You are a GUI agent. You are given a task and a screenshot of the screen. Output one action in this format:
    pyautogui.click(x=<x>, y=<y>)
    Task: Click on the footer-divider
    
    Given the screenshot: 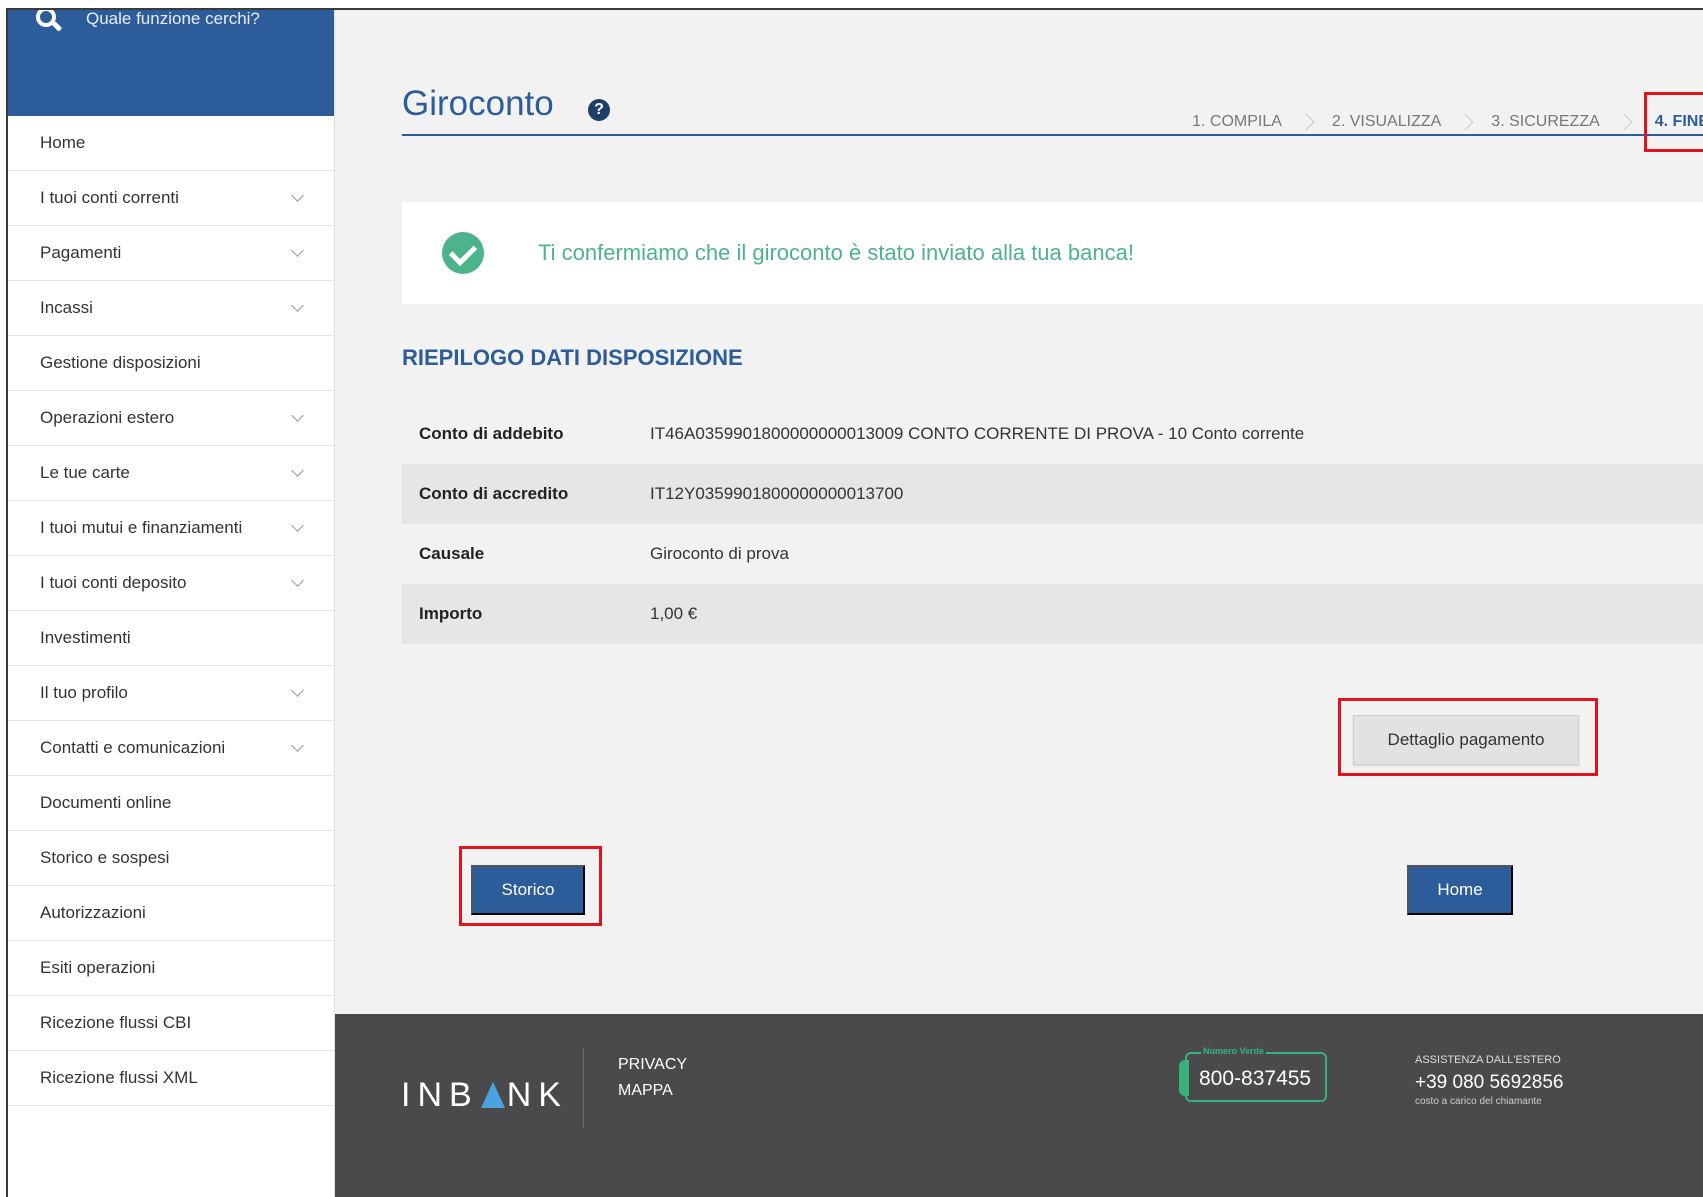 What is the action you would take?
    pyautogui.click(x=583, y=1088)
    